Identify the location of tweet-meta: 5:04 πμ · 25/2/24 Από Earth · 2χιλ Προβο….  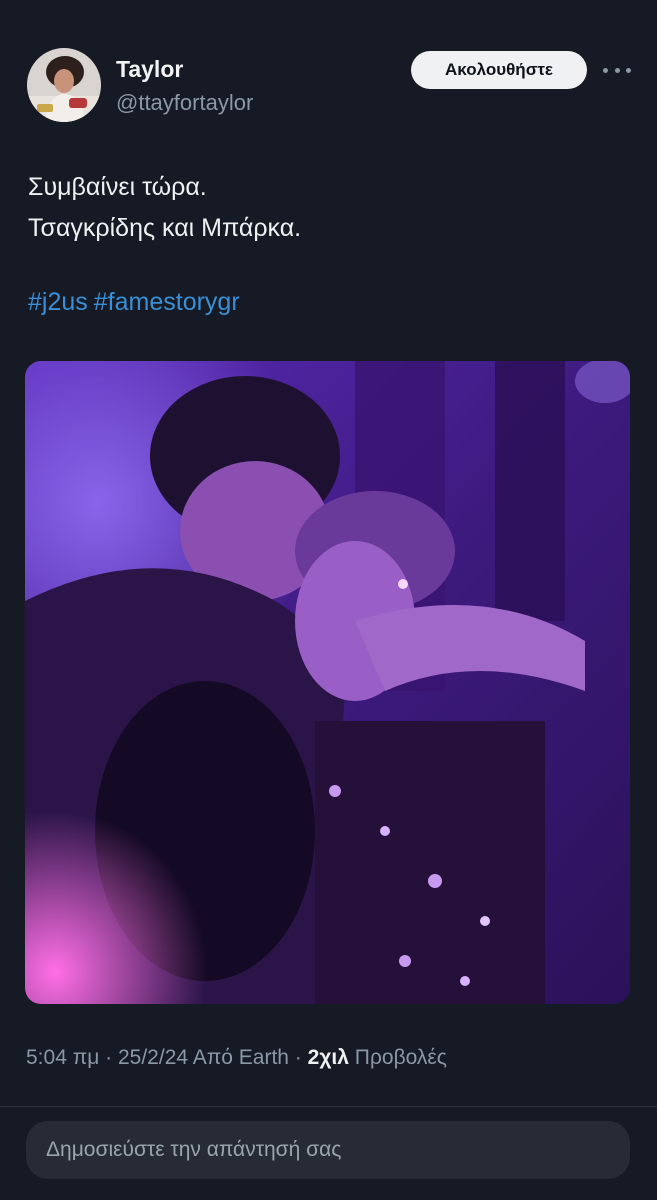
(236, 1058).